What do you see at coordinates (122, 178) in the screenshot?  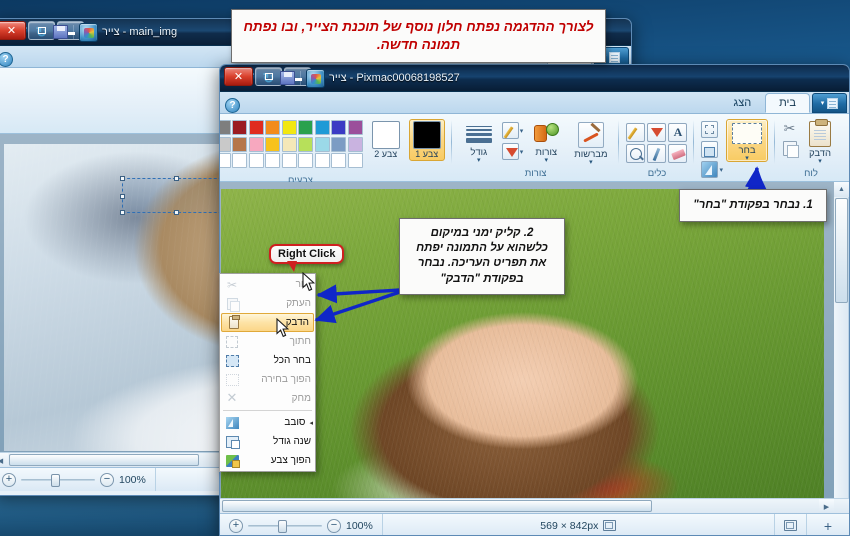 I see `marquee-handle-tl` at bounding box center [122, 178].